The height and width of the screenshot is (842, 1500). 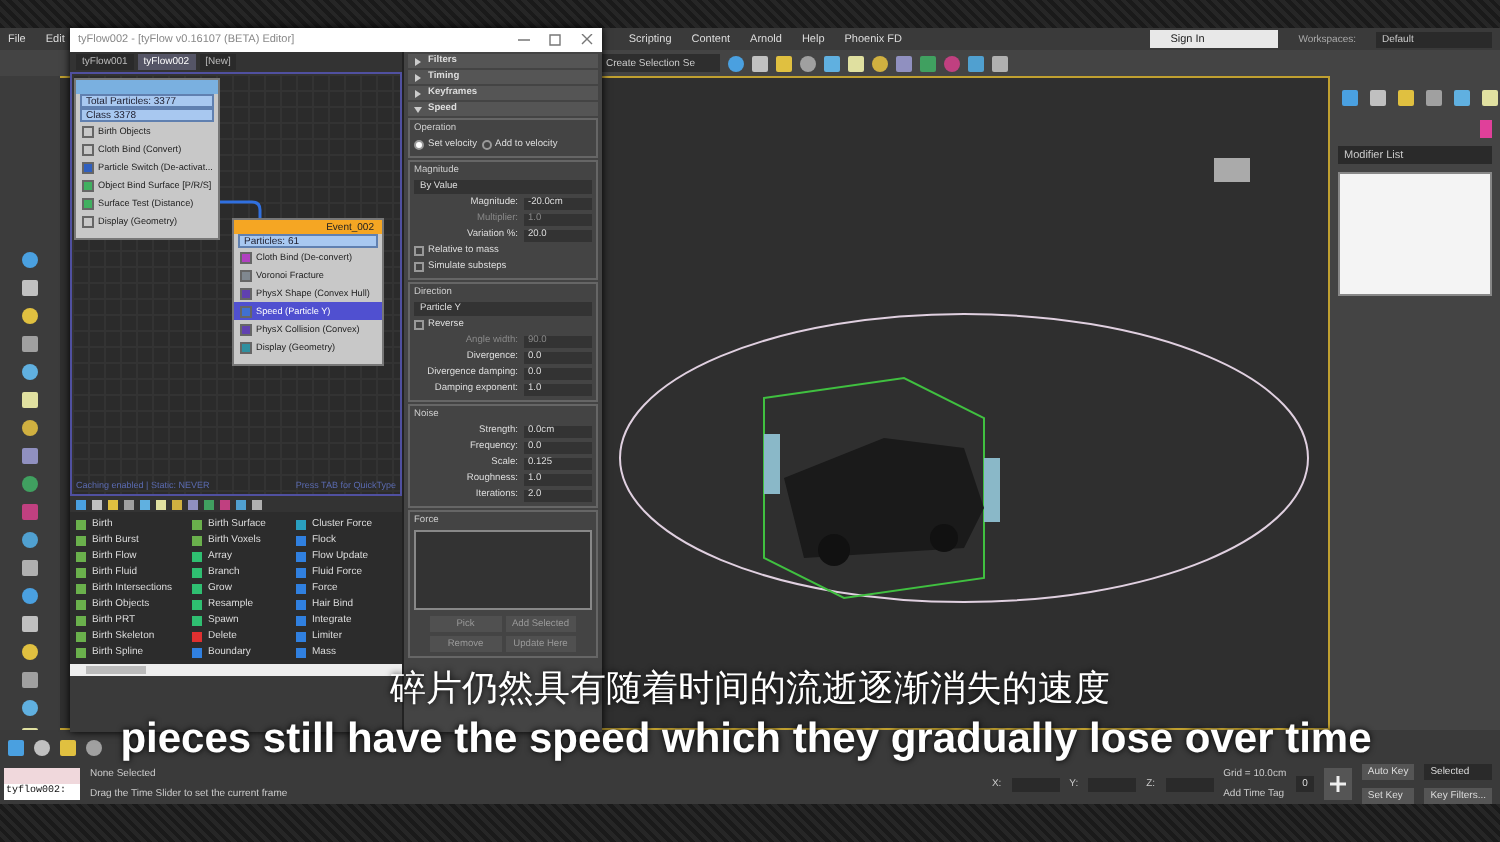 What do you see at coordinates (1415, 234) in the screenshot?
I see `modifier-stack` at bounding box center [1415, 234].